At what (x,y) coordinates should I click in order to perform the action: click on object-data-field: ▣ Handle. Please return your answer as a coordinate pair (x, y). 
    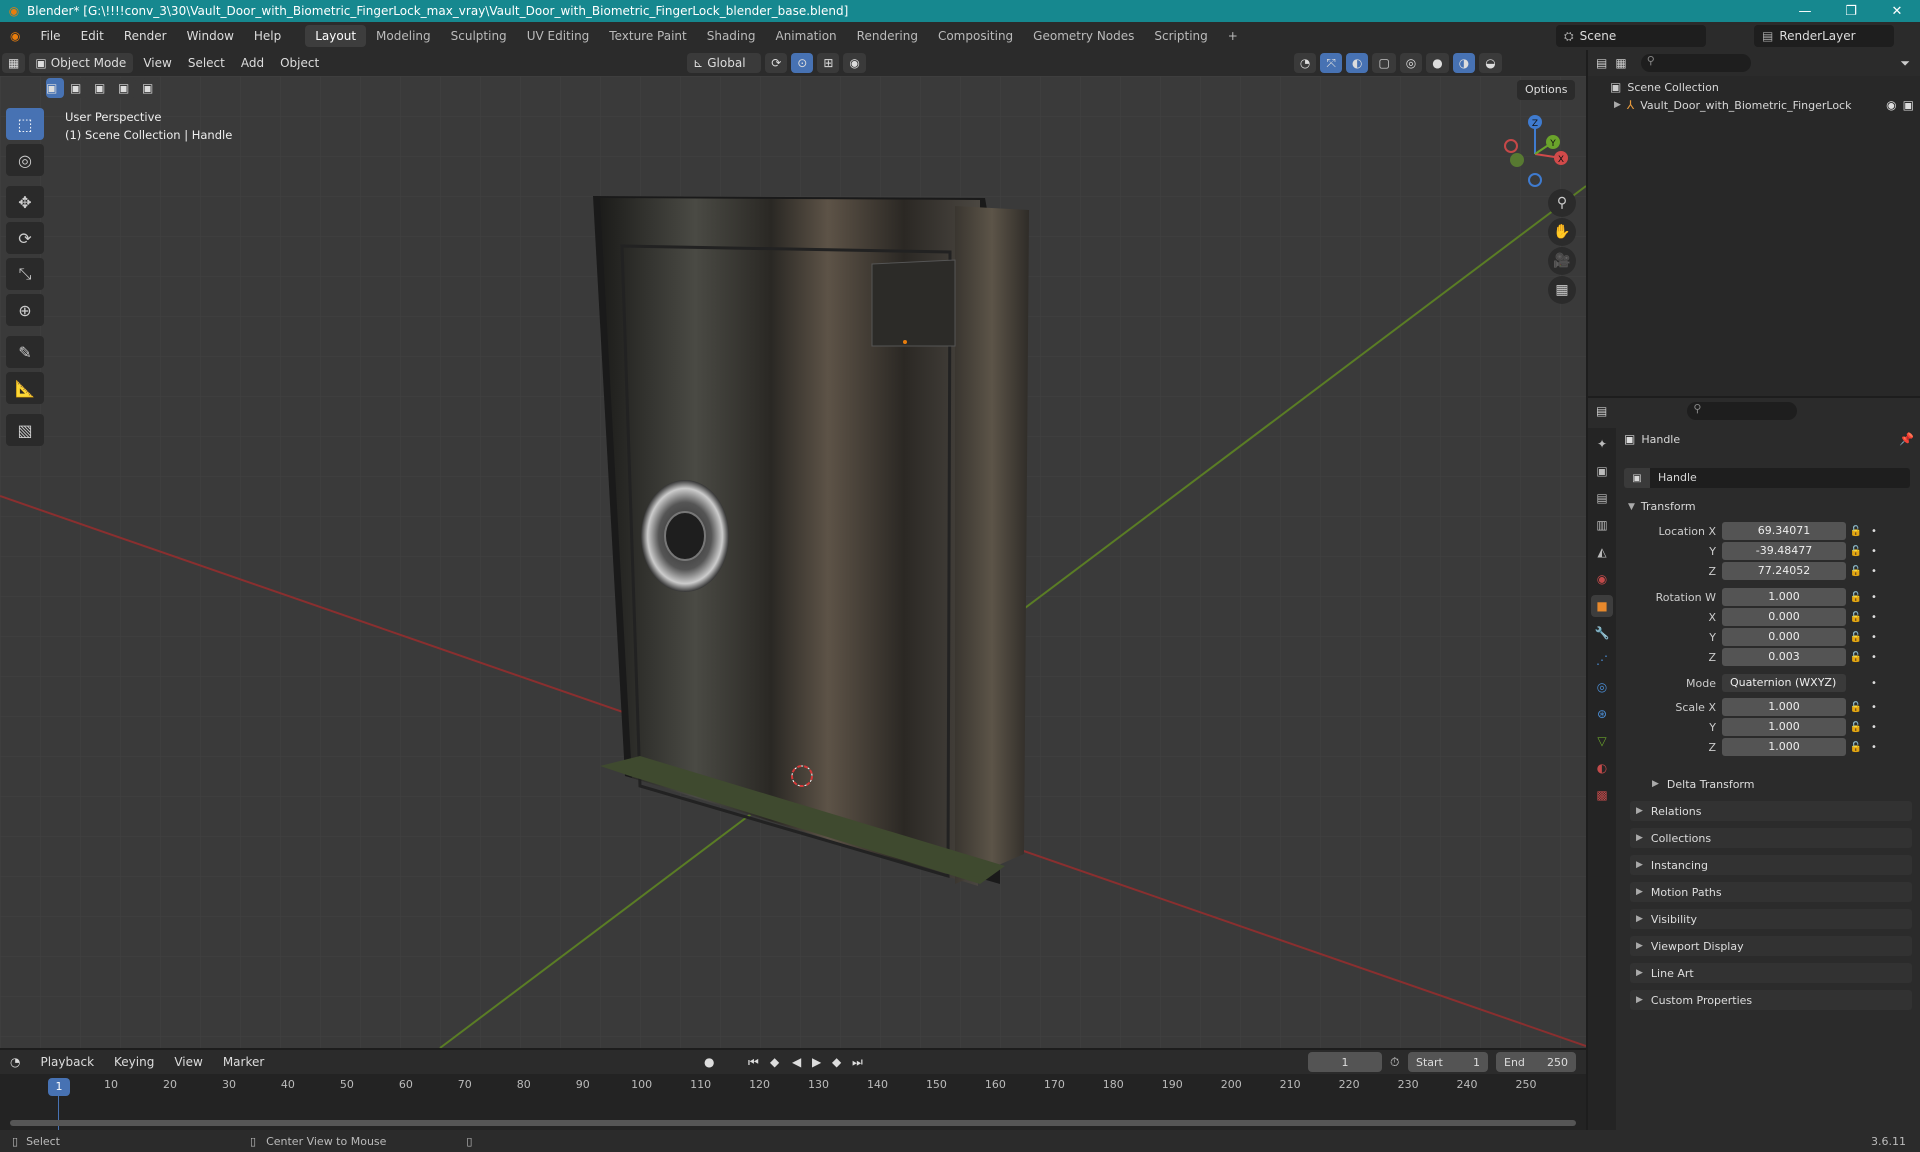
    Looking at the image, I should click on (1767, 478).